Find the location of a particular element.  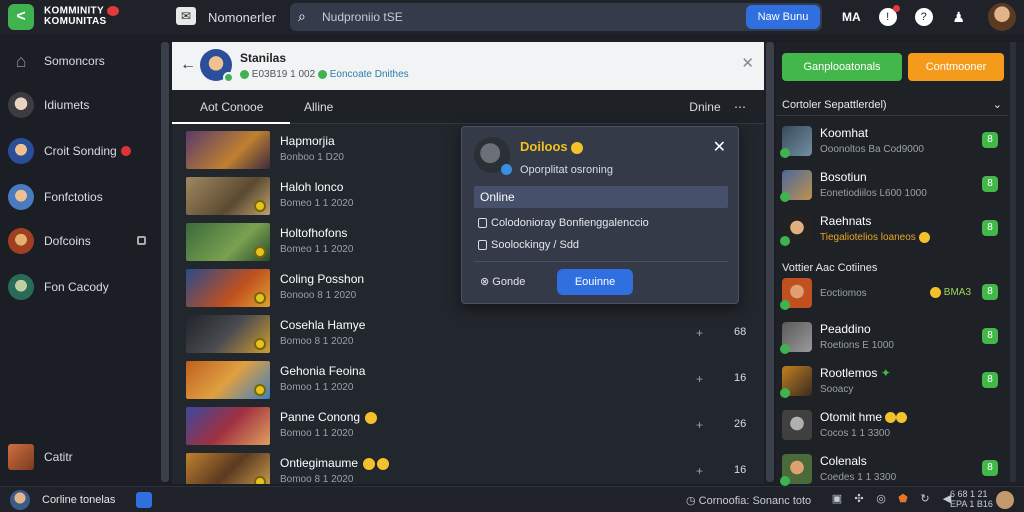

item-title: Coling Posshon is located at coordinates (322, 279).